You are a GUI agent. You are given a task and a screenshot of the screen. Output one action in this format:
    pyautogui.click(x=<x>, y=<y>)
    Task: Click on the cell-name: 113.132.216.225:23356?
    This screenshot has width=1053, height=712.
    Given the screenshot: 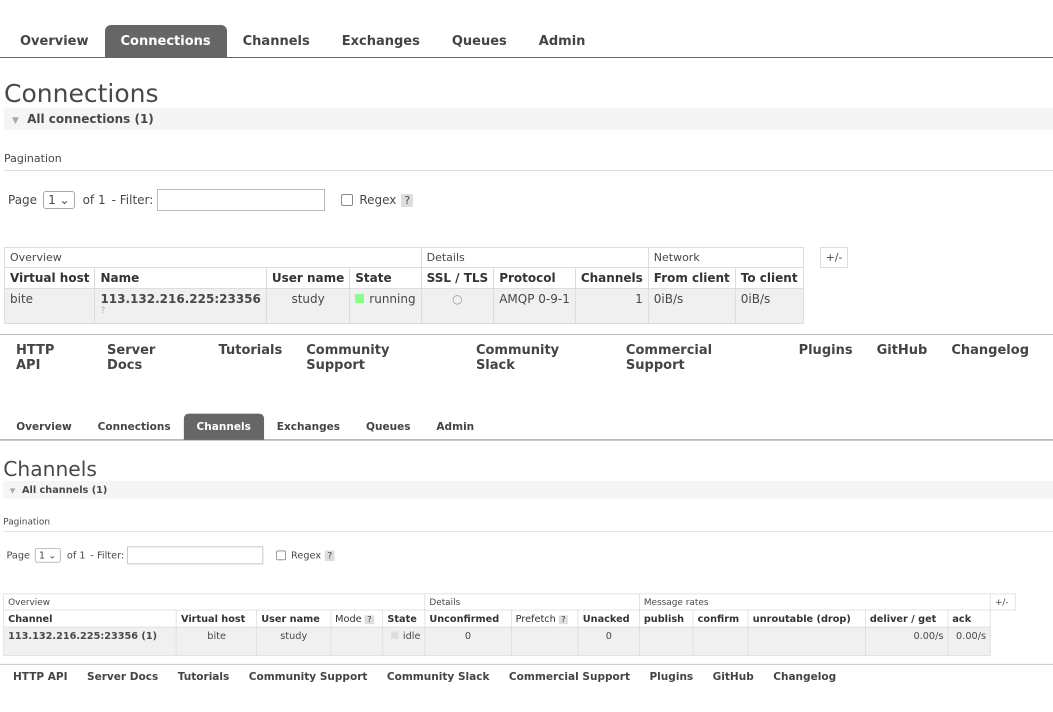 What is the action you would take?
    pyautogui.click(x=180, y=306)
    